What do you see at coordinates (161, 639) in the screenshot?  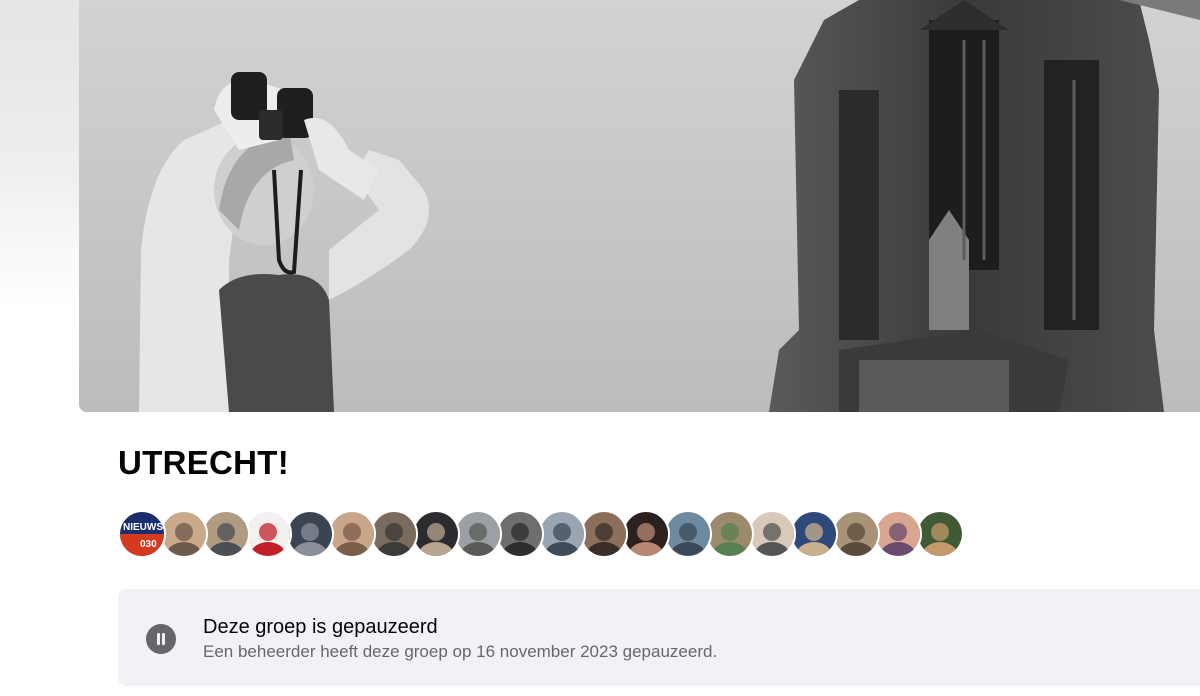 I see `pause-icon` at bounding box center [161, 639].